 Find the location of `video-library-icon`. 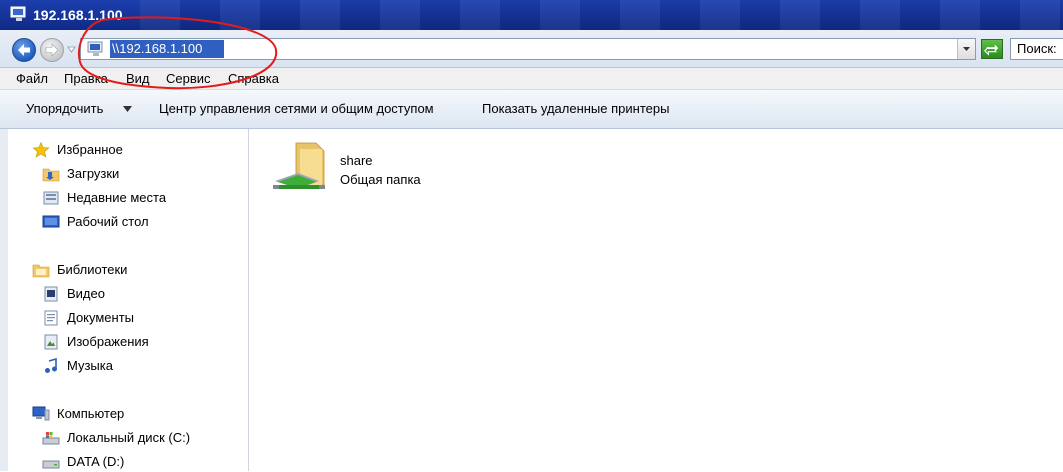

video-library-icon is located at coordinates (51, 294).